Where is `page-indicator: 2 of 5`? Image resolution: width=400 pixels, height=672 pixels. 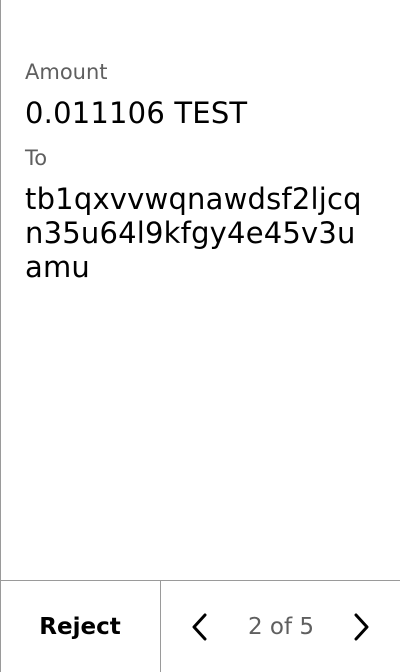
page-indicator: 2 of 5 is located at coordinates (281, 627).